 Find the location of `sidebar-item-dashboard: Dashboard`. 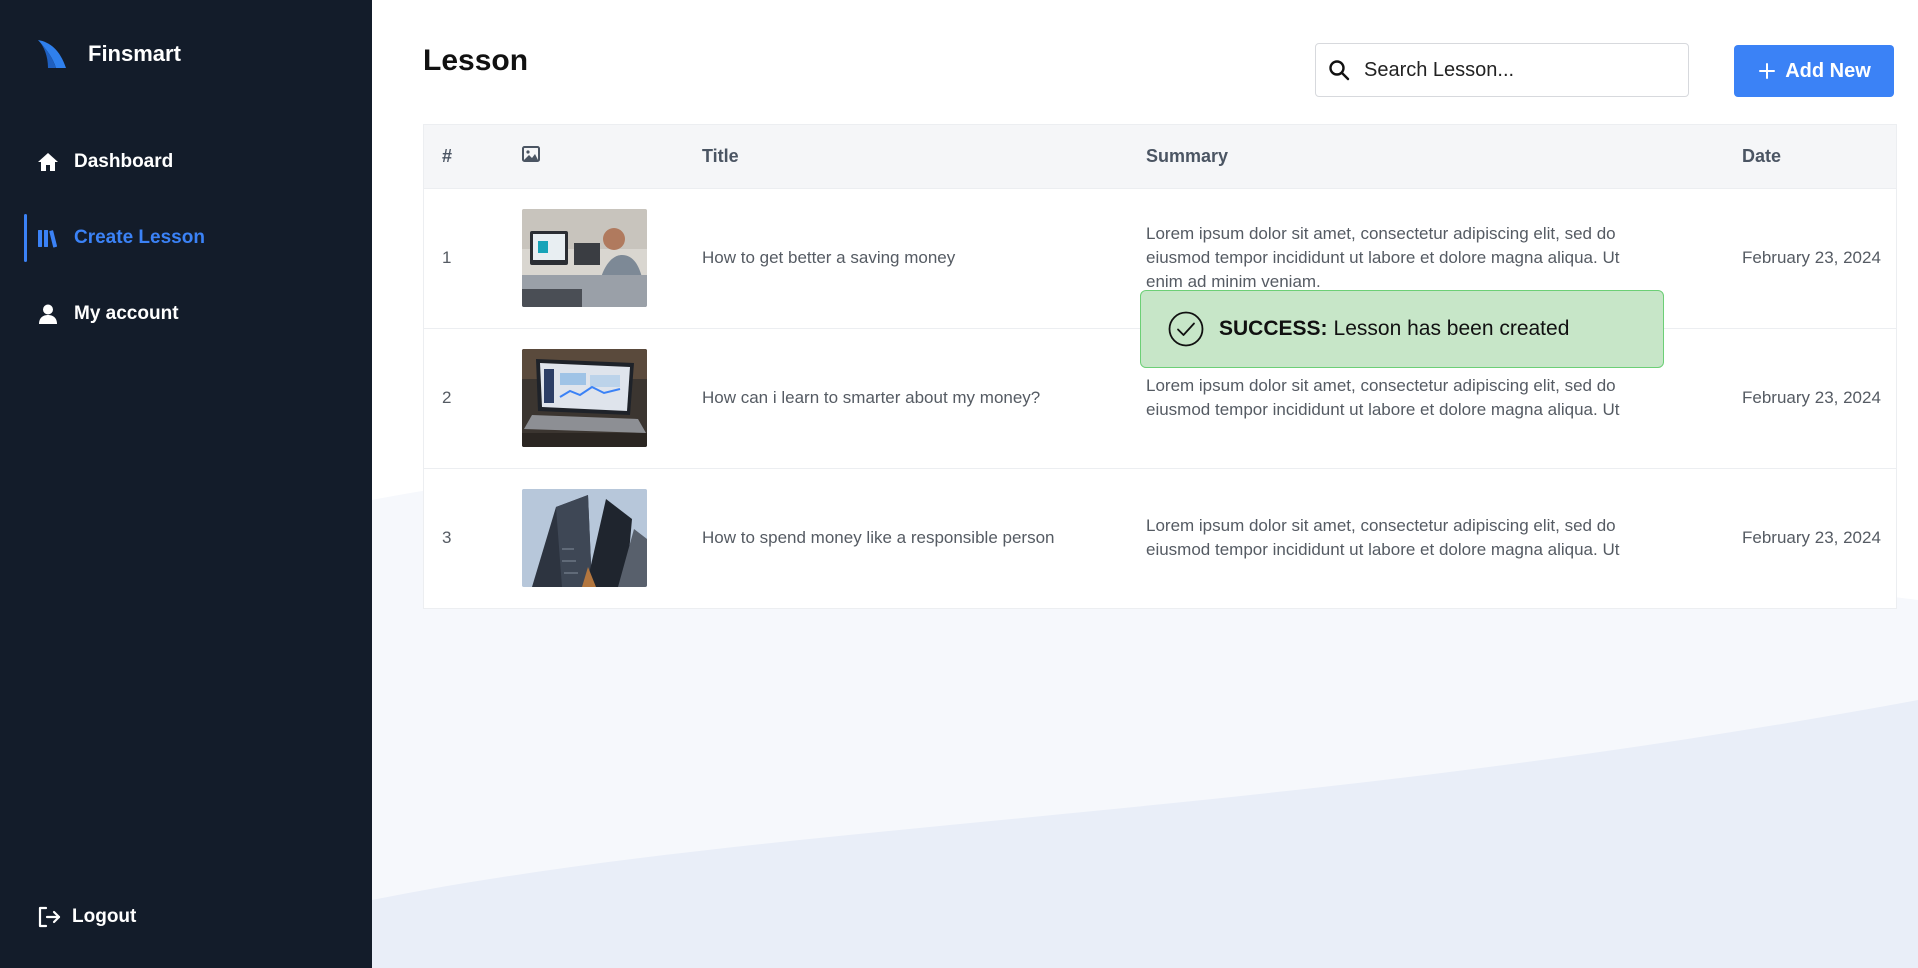

sidebar-item-dashboard: Dashboard is located at coordinates (186, 162).